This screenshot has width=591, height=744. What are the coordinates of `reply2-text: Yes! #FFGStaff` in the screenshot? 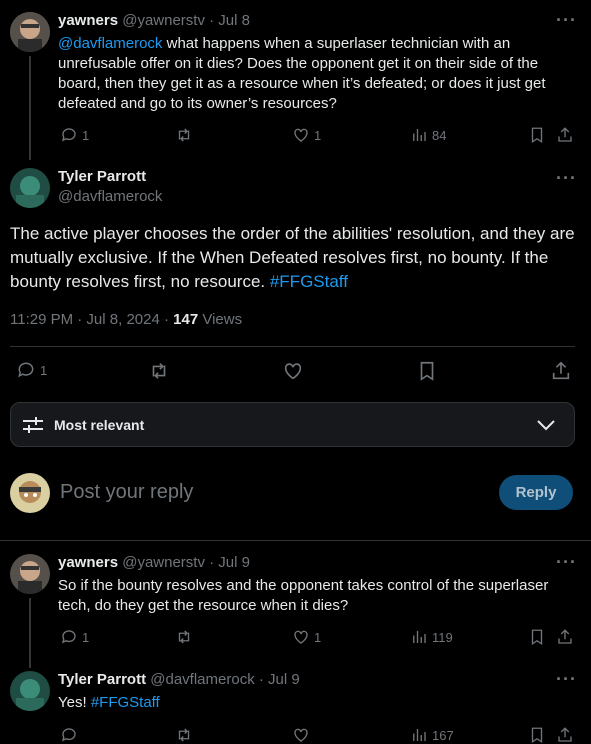 It's located at (109, 703).